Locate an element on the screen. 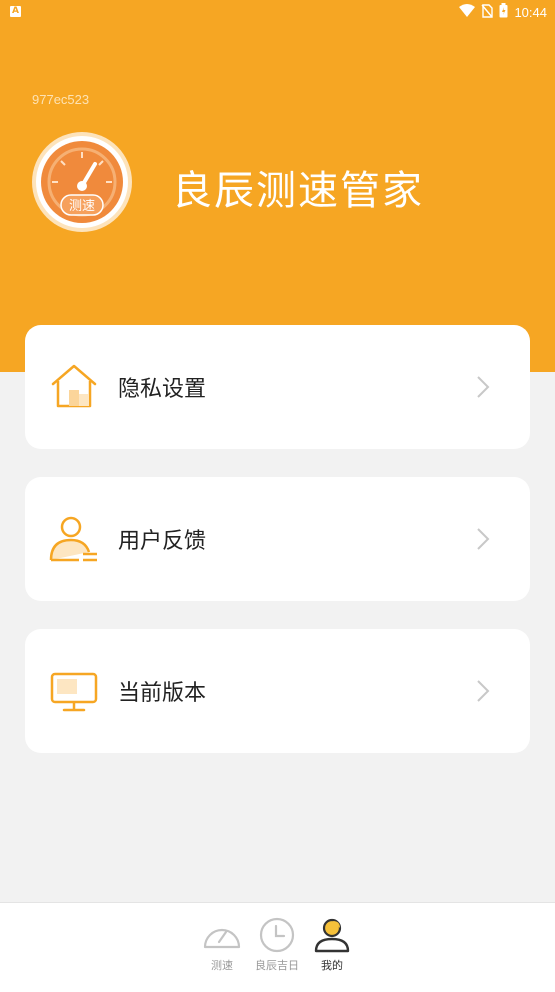 Image resolution: width=555 pixels, height=992 pixels. clock-icon is located at coordinates (277, 935).